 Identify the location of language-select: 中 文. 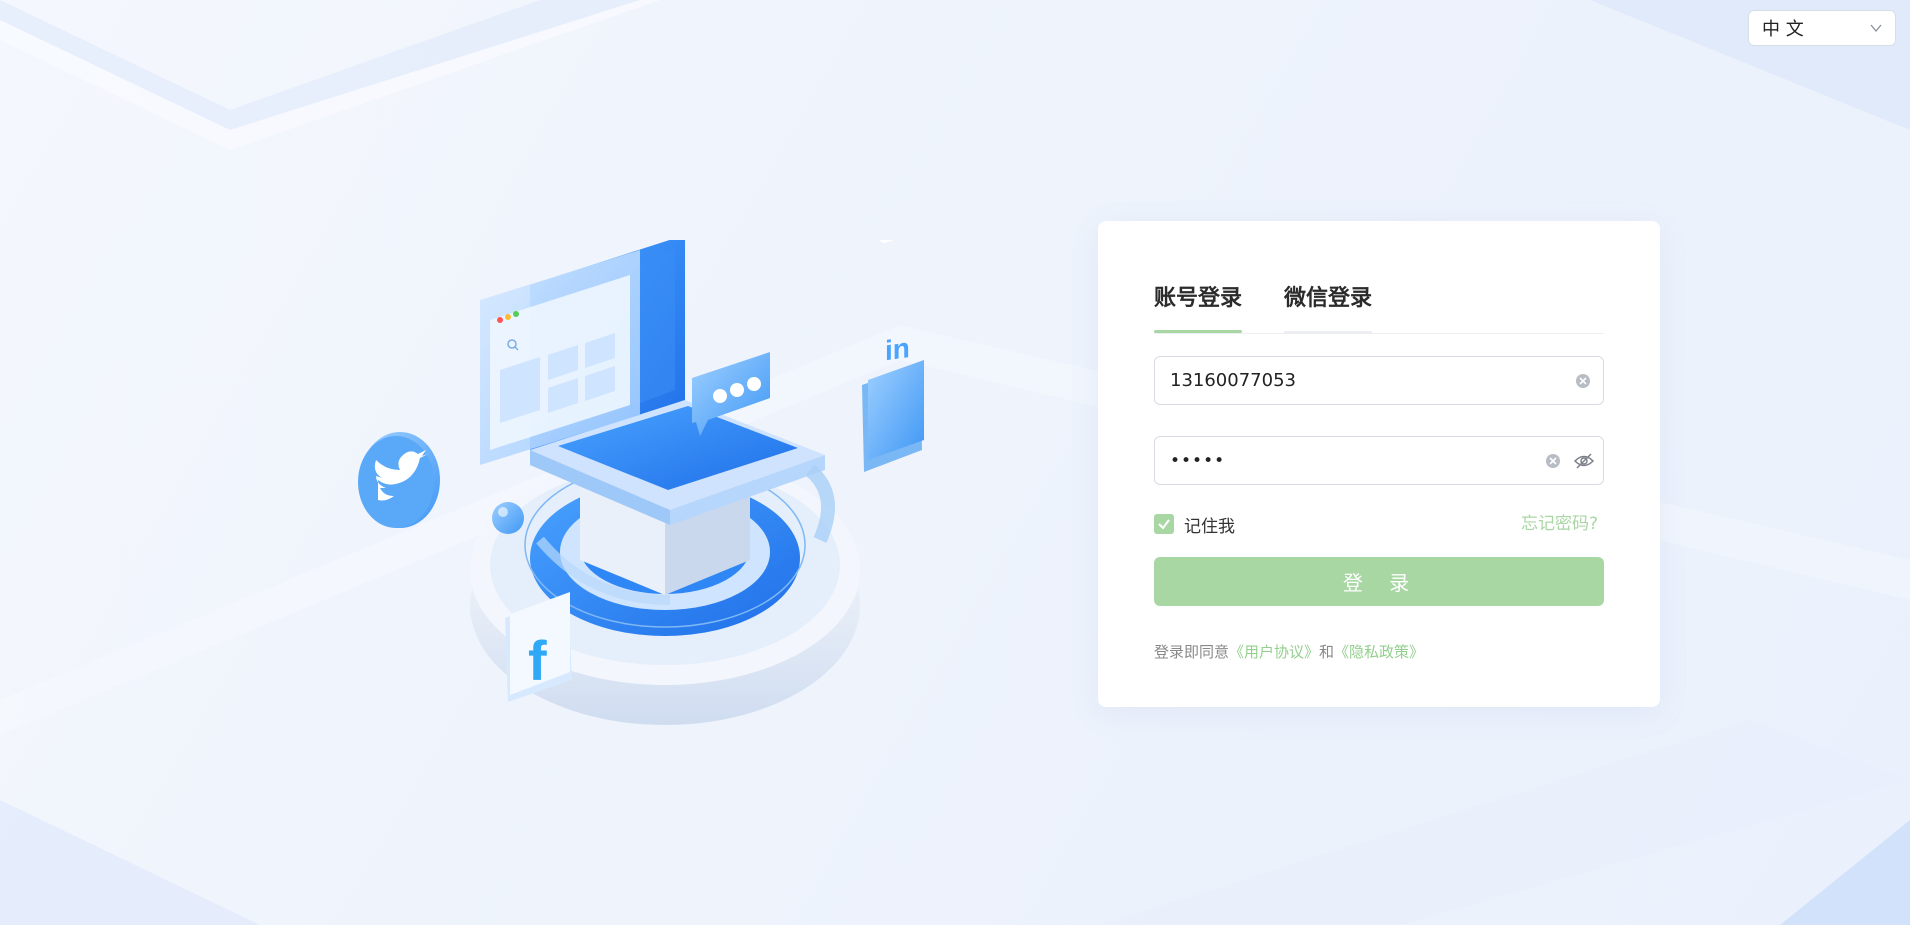
(1822, 28).